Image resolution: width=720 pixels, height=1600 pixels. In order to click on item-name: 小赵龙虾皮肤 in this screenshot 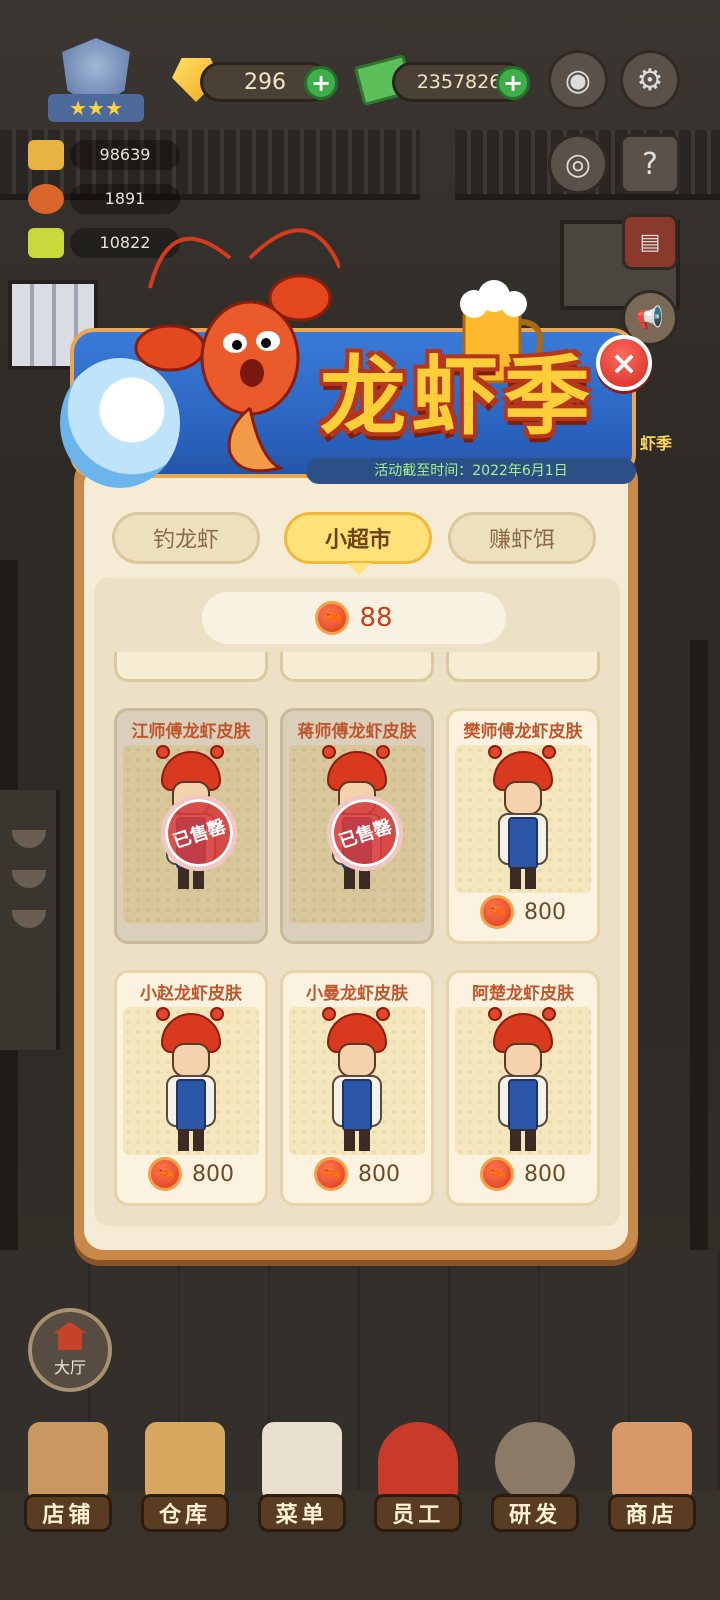, I will do `click(191, 994)`.